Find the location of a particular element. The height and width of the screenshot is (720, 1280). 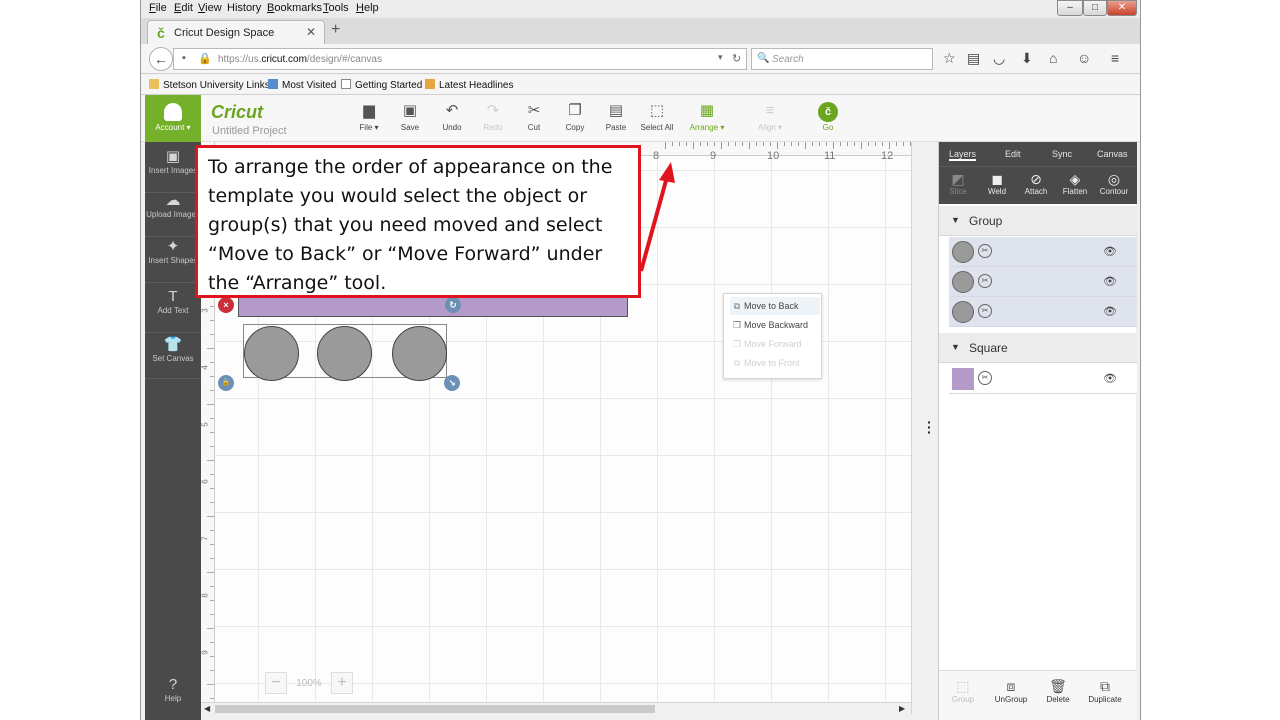

contour-button: ◎ Contour is located at coordinates (1114, 183).